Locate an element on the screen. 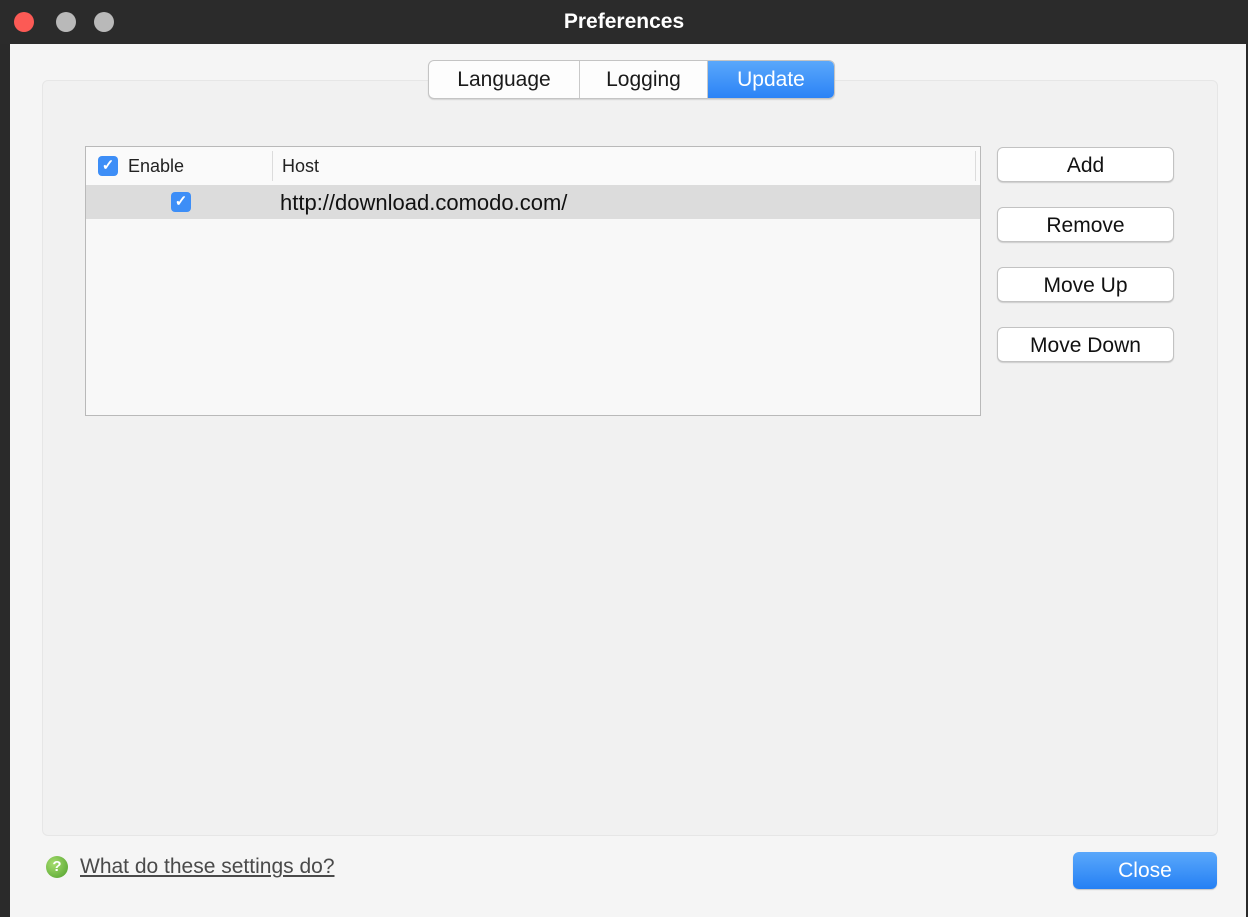 The image size is (1248, 917). help-area: ? What do these settings do? is located at coordinates (190, 867).